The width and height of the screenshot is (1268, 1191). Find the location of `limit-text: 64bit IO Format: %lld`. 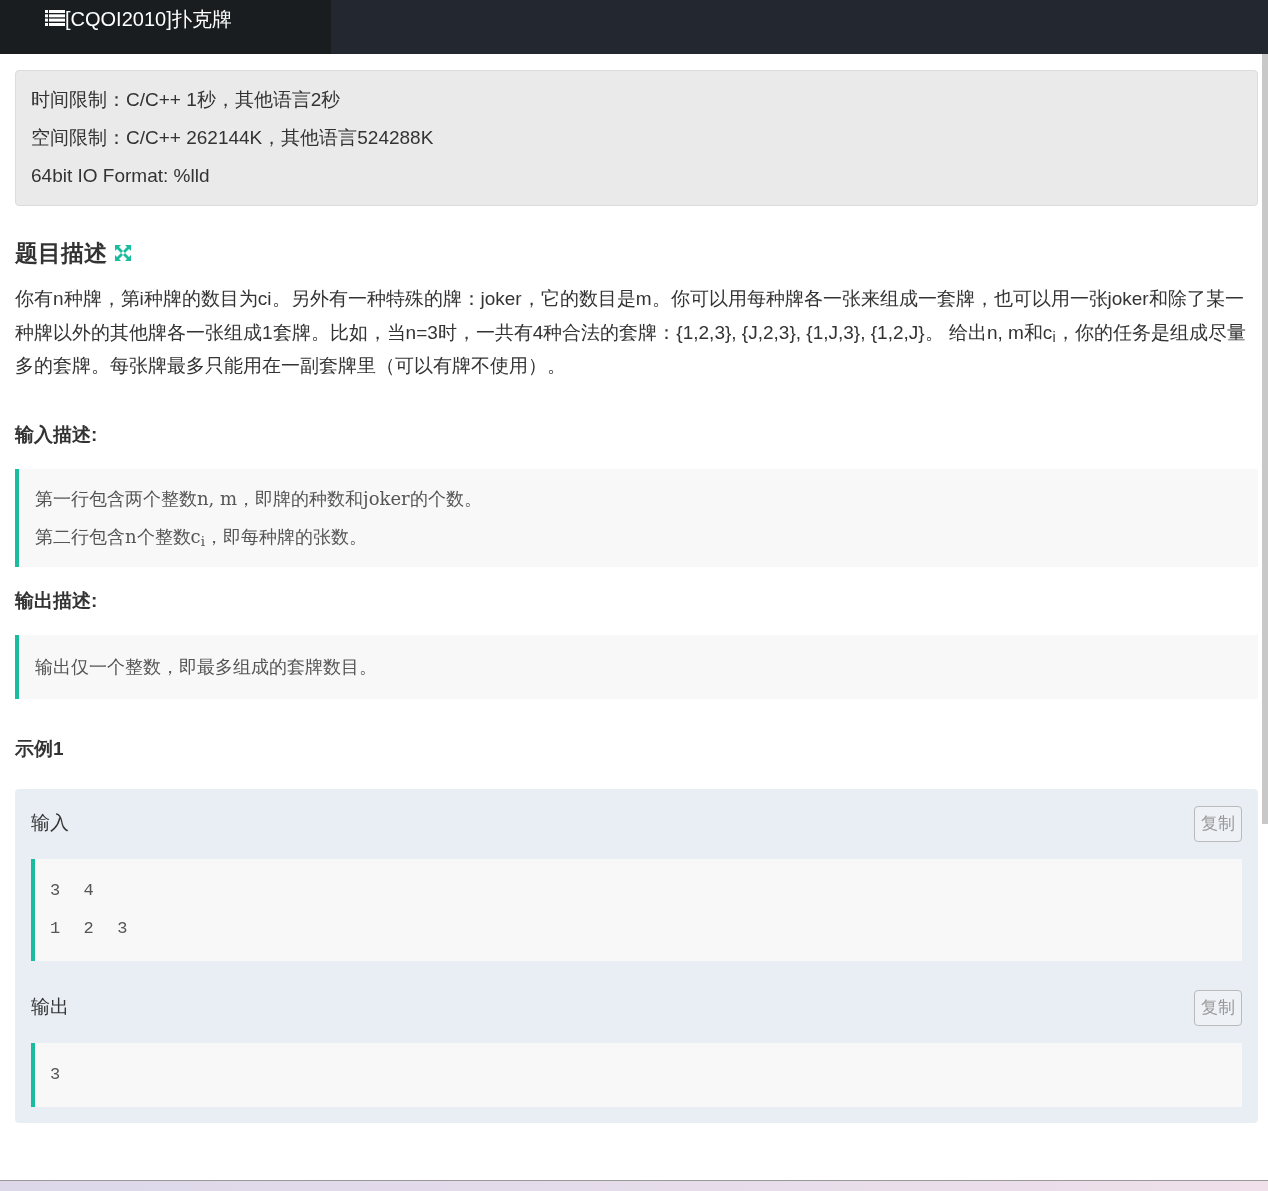

limit-text: 64bit IO Format: %lld is located at coordinates (121, 176).